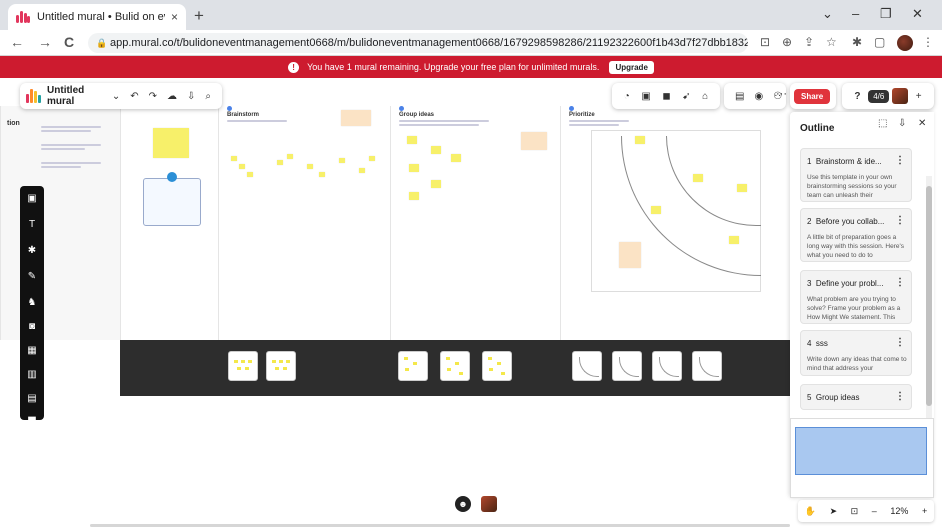 Image resolution: width=942 pixels, height=527 pixels. Describe the element at coordinates (922, 123) in the screenshot. I see `close-panel-icon: ✕` at that location.